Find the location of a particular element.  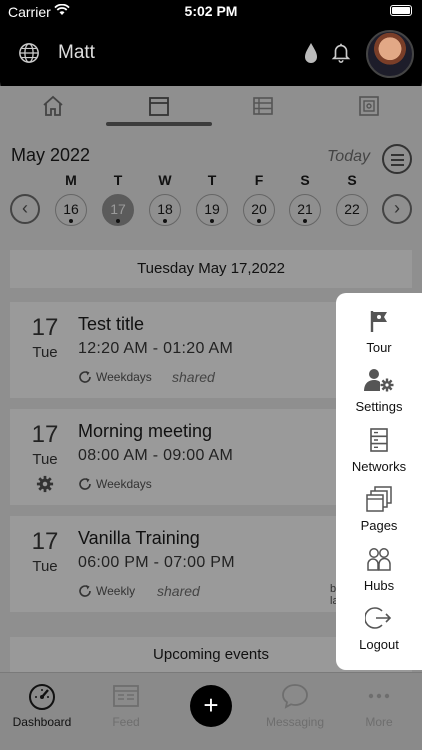

day-cell: 21 is located at coordinates (305, 210).